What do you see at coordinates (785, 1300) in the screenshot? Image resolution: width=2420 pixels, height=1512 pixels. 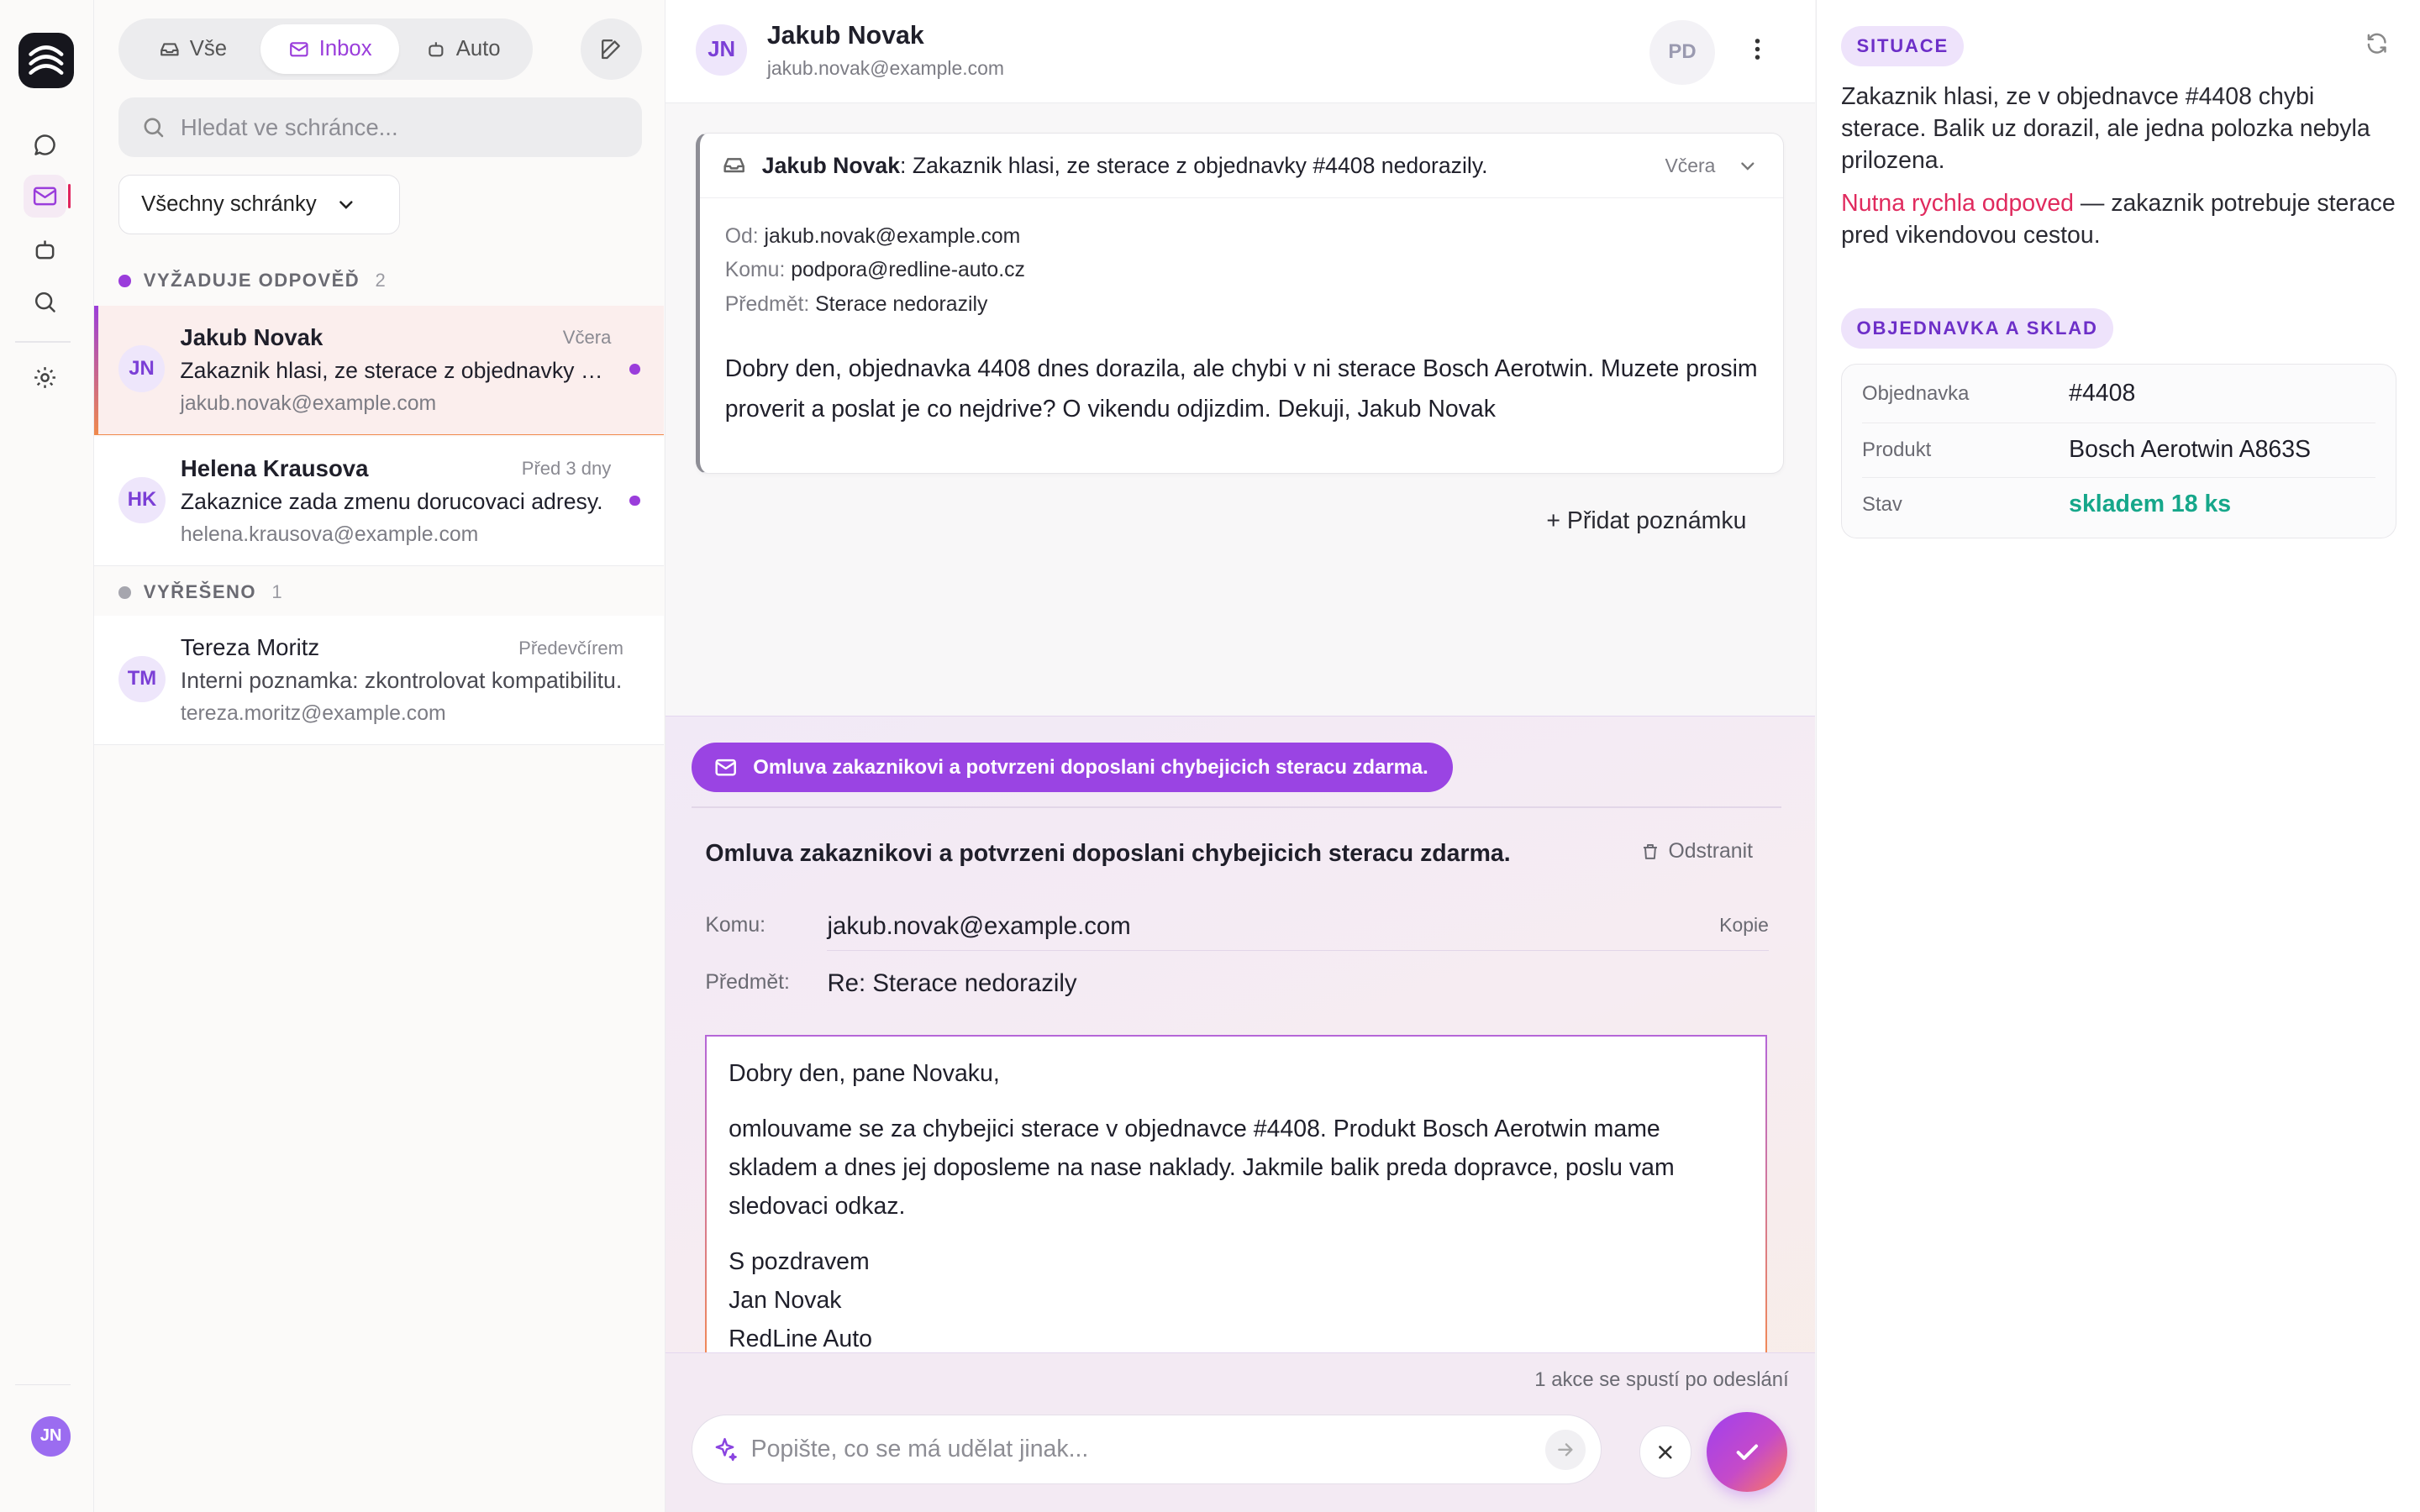 I see `reply-signature-line: Jan Novak` at bounding box center [785, 1300].